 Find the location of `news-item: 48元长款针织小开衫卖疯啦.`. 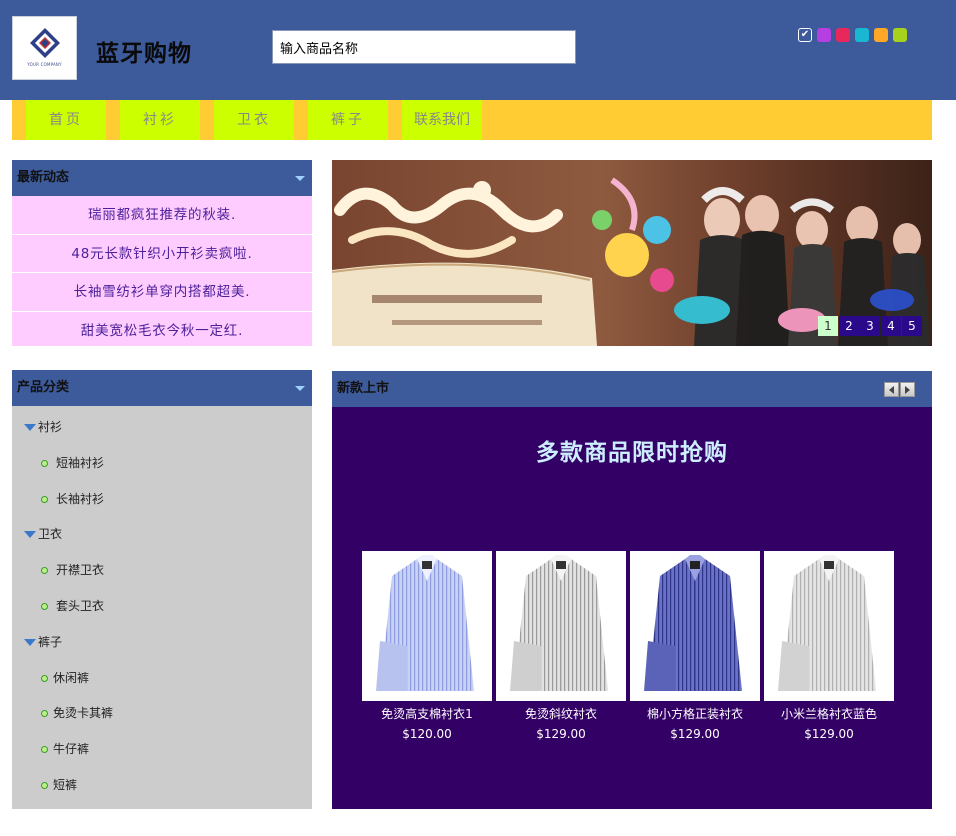

news-item: 48元长款针织小开衫卖疯啦. is located at coordinates (162, 254).